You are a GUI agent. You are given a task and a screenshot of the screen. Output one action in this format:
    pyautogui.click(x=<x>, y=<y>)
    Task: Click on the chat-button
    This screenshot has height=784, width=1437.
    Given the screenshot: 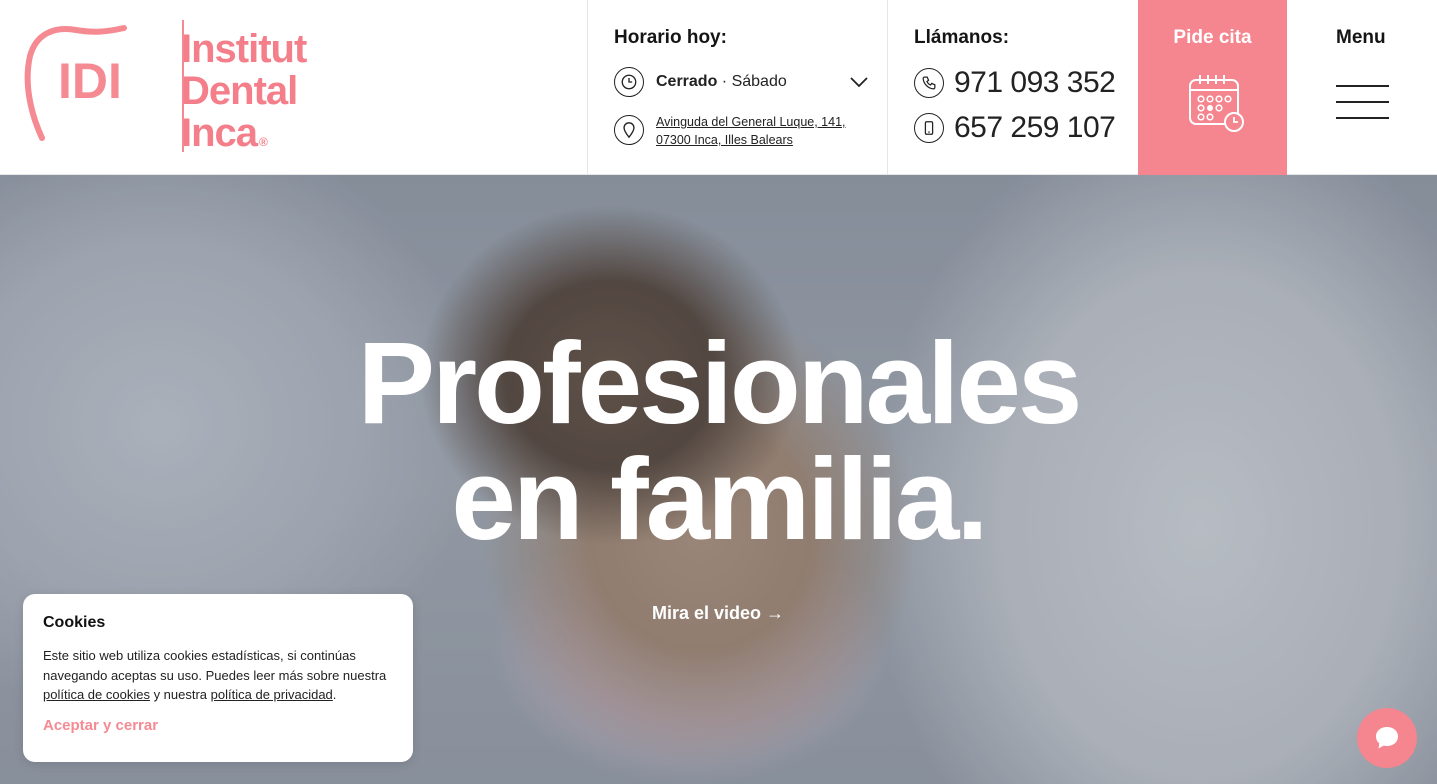 What is the action you would take?
    pyautogui.click(x=1387, y=738)
    